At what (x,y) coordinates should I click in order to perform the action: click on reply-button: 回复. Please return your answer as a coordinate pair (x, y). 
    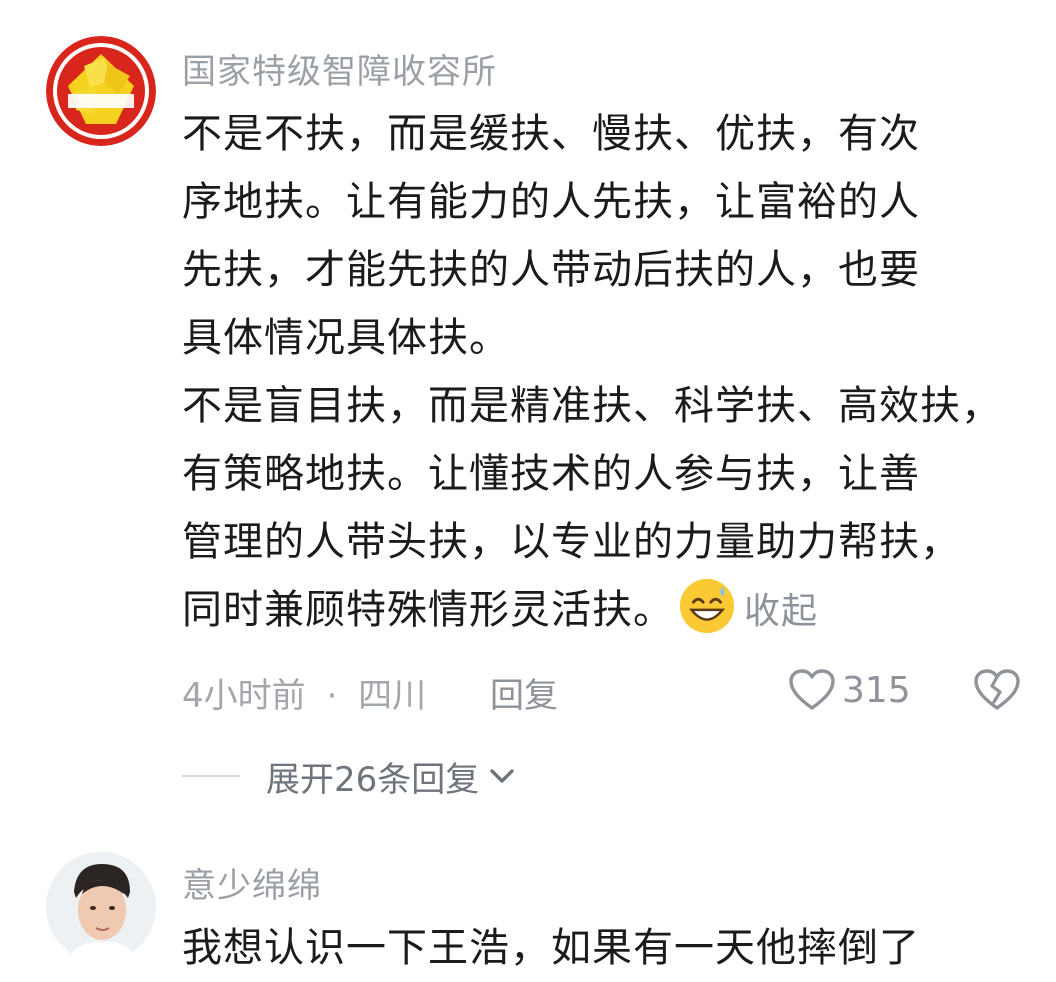
    Looking at the image, I should click on (524, 692).